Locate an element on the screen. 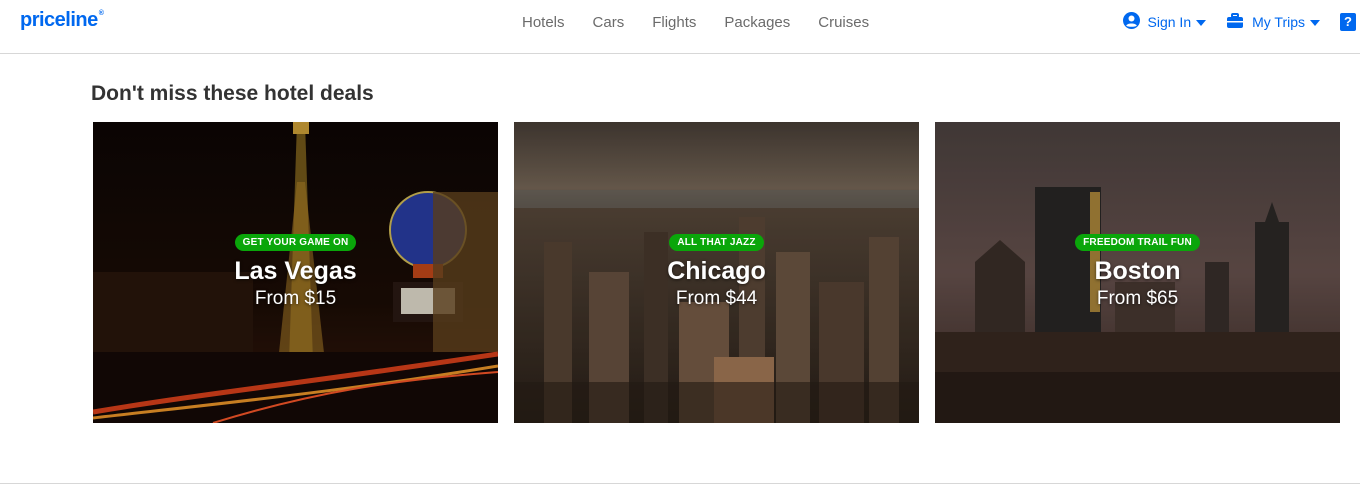  nav-cars: Cars is located at coordinates (609, 22).